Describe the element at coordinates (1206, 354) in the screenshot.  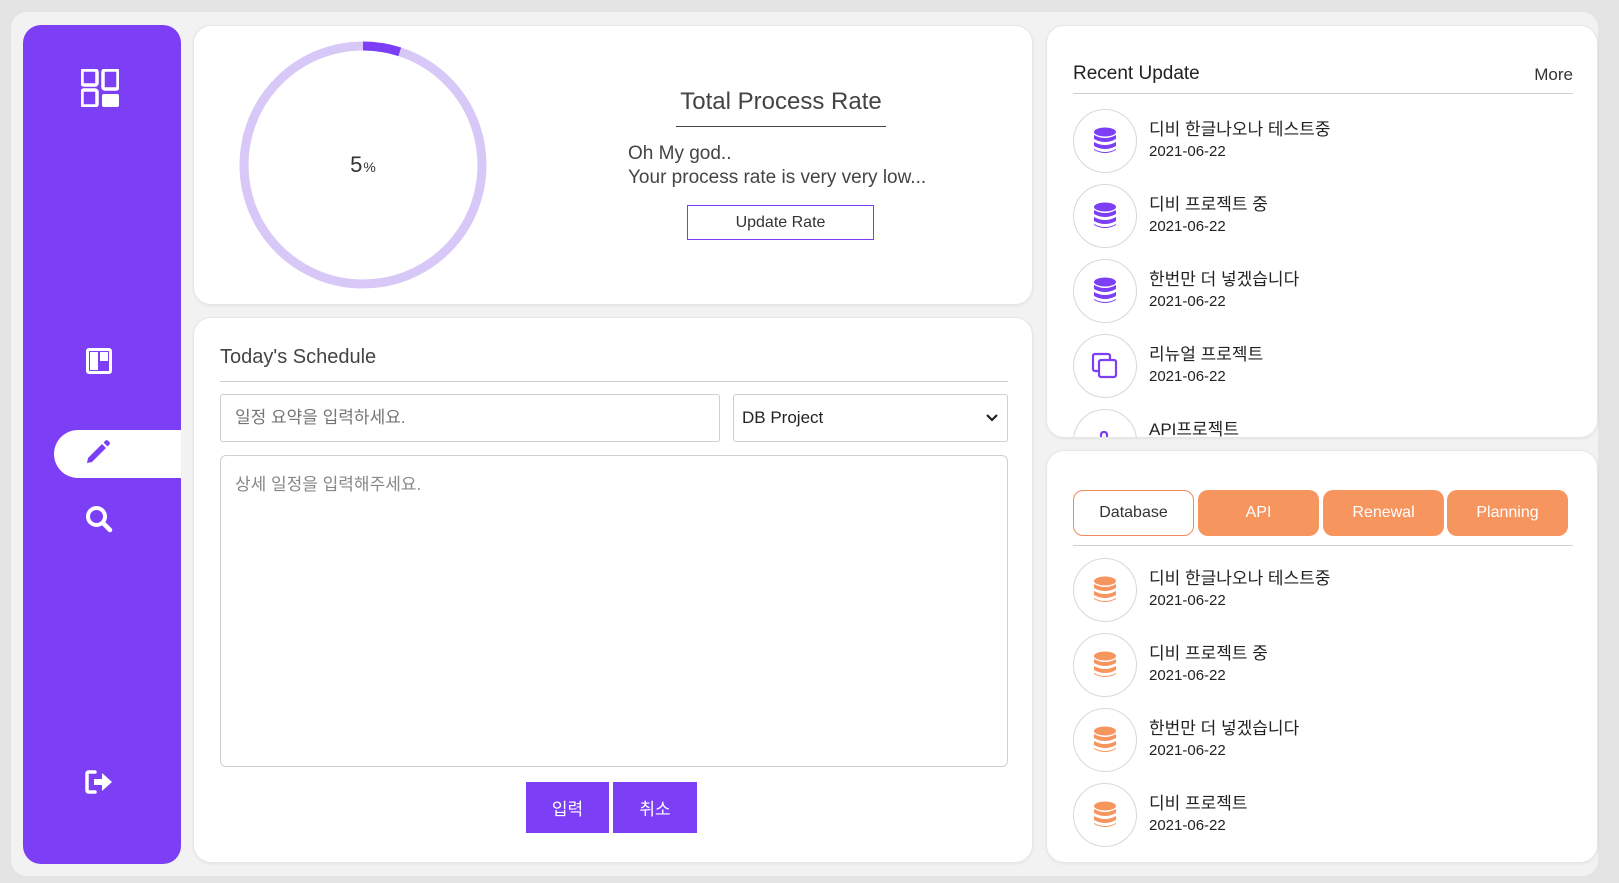
I see `item-title: 리뉴얼 프로젝트` at that location.